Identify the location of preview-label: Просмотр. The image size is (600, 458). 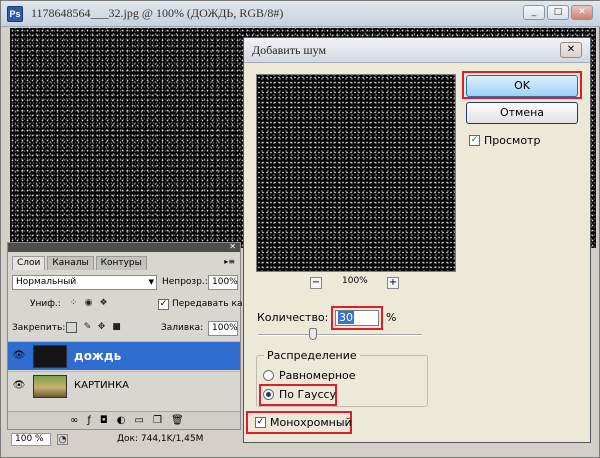
(512, 140).